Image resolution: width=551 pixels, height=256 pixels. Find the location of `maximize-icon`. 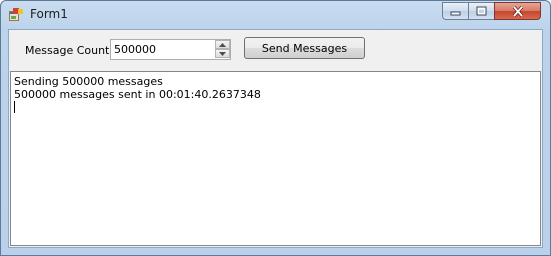

maximize-icon is located at coordinates (481, 11).